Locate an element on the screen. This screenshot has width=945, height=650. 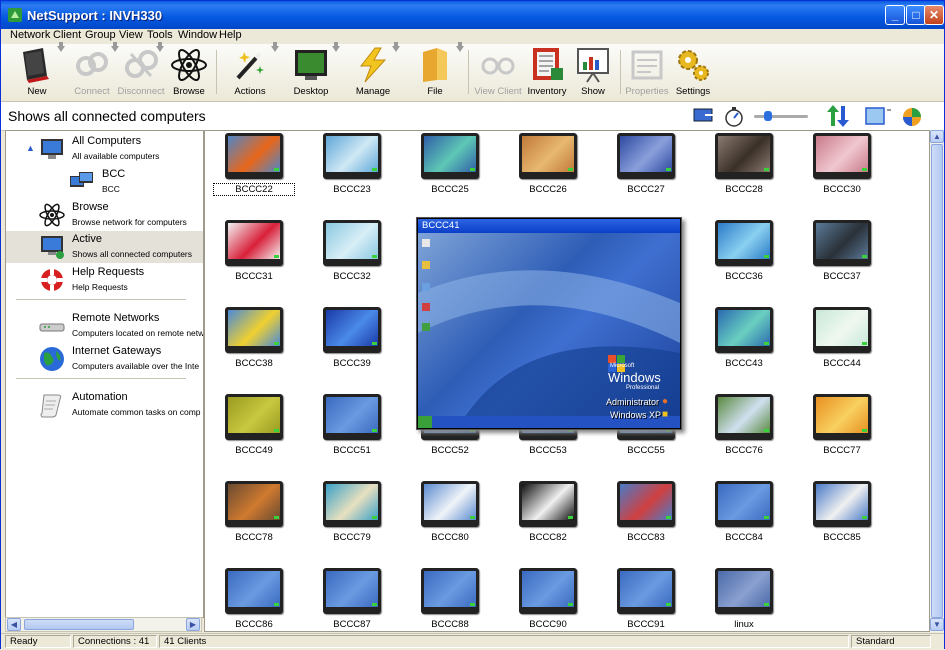
client-thumbnail: BCCC49 is located at coordinates (254, 424).